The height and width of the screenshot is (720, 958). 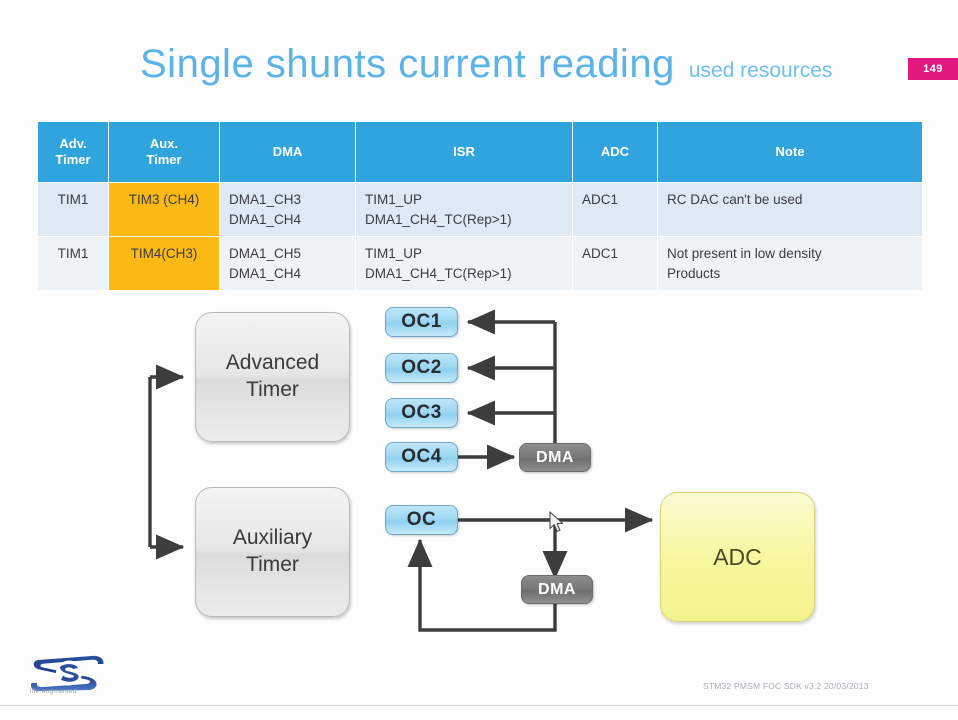 I want to click on auxiliary-timer-line1: Auxiliary, so click(x=272, y=538).